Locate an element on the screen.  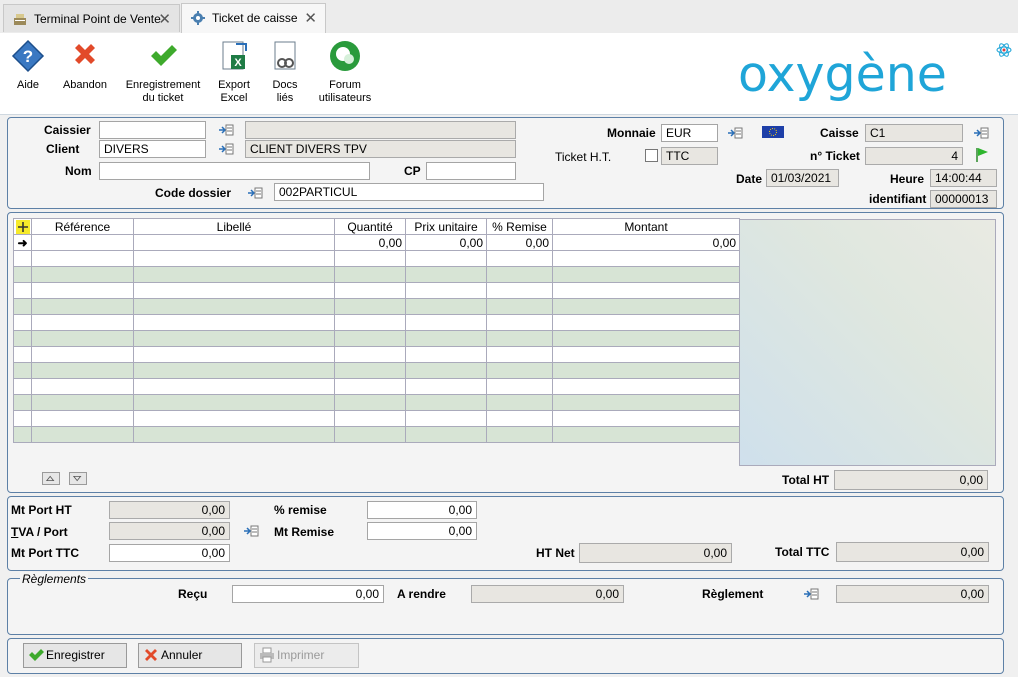
tab-label: Ticket de caisse is located at coordinates (255, 18).